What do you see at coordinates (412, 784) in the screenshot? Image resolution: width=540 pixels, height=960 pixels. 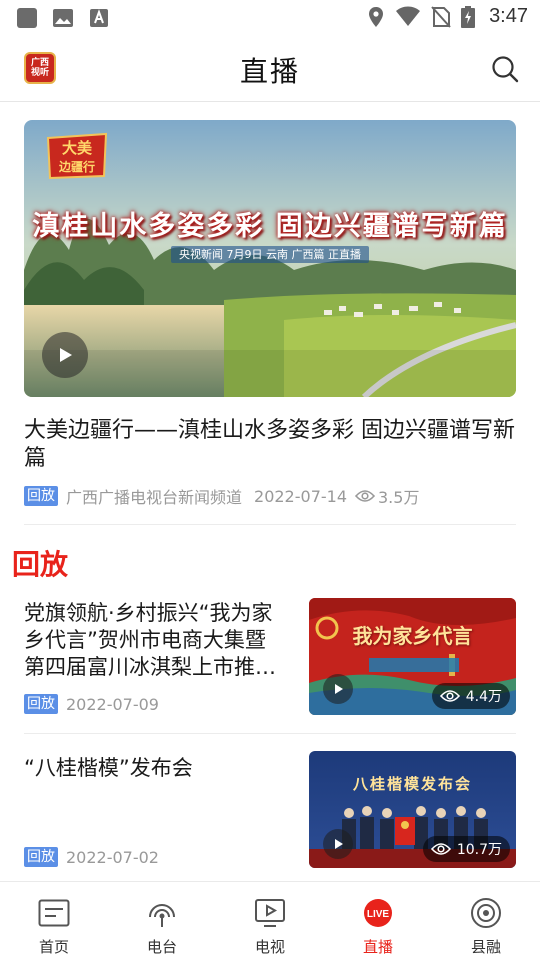 I see `thumbnail-caption: 八桂楷模发布会` at bounding box center [412, 784].